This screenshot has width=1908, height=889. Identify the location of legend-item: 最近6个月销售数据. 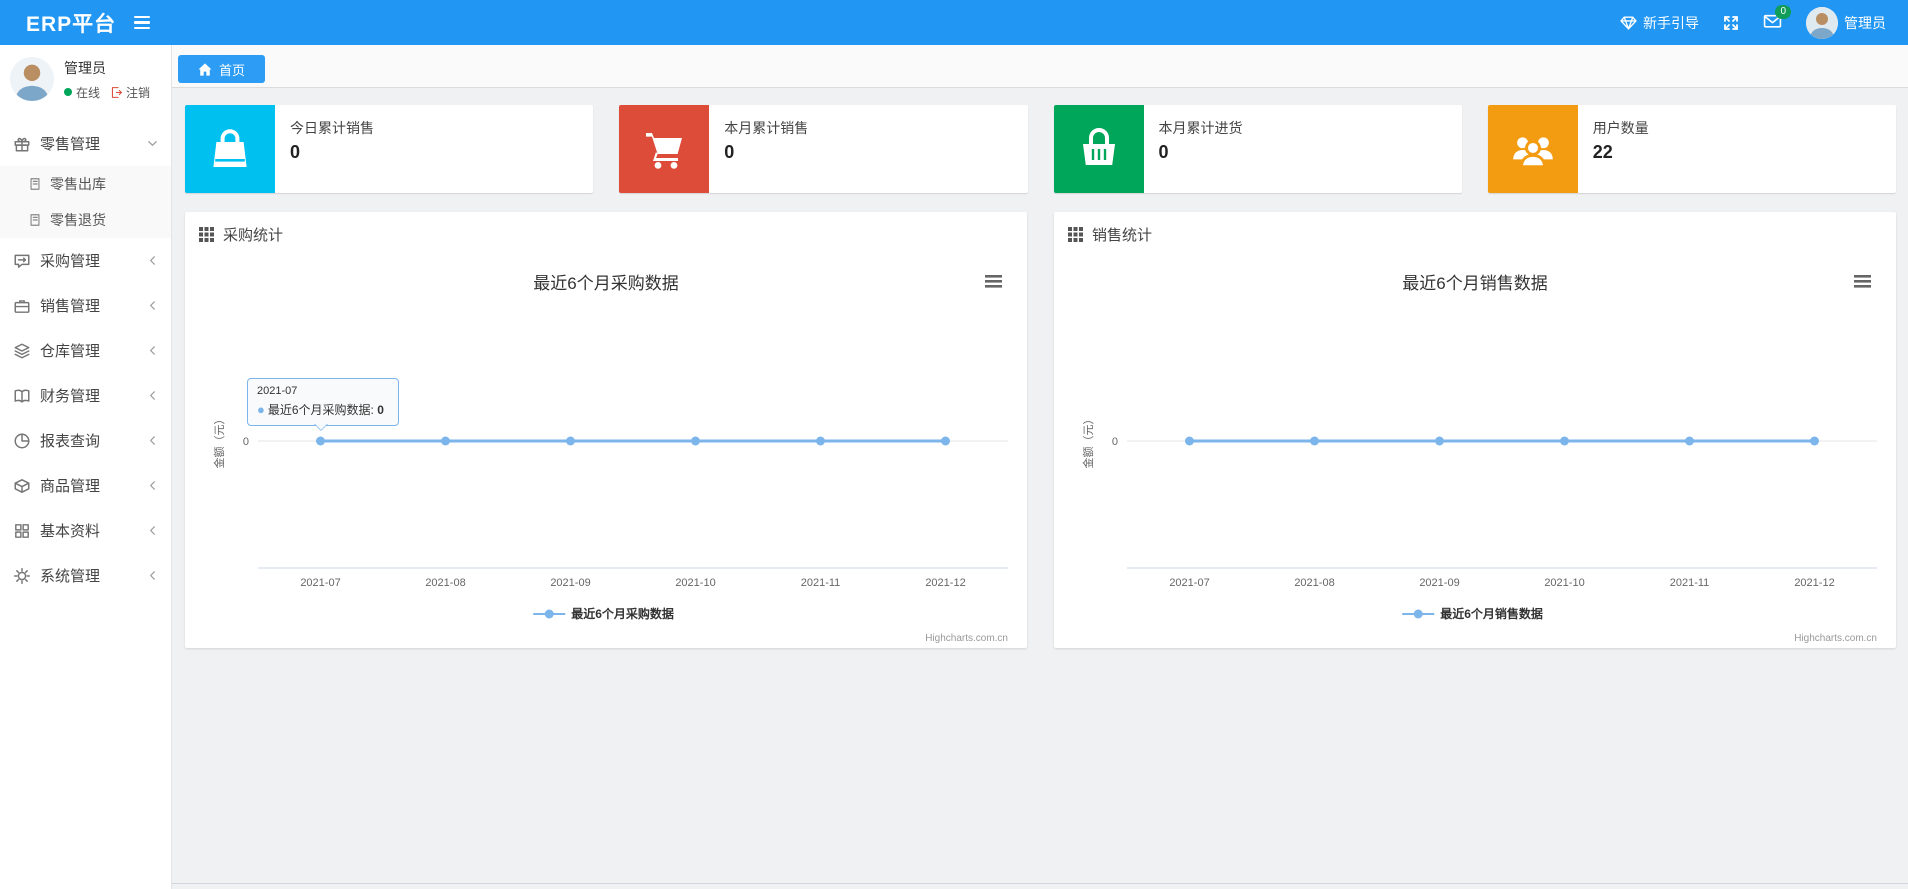
(1472, 613).